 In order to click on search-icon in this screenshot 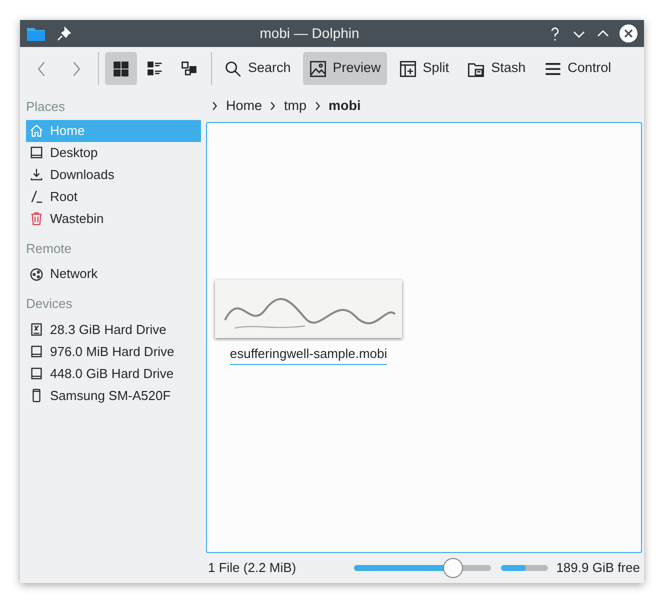, I will do `click(233, 69)`.